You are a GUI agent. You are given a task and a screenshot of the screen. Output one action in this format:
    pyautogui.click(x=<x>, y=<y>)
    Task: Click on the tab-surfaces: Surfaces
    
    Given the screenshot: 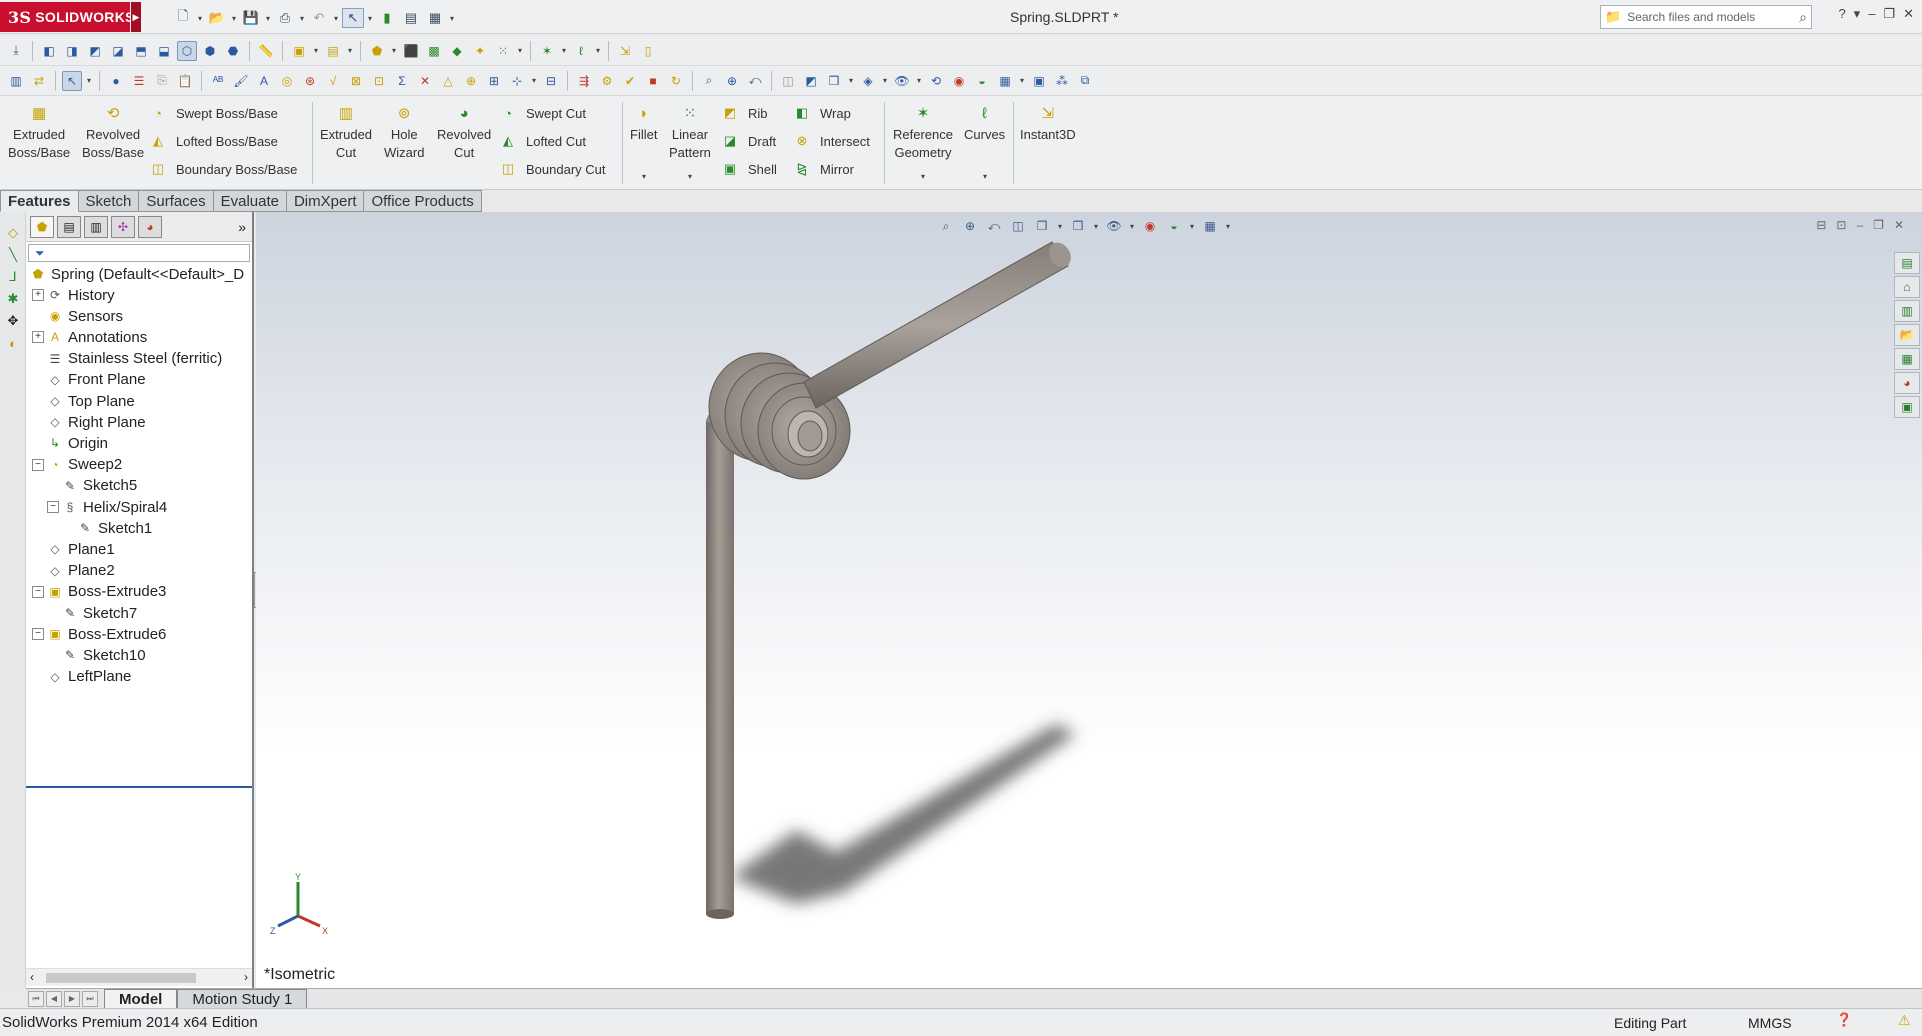 What is the action you would take?
    pyautogui.click(x=176, y=201)
    